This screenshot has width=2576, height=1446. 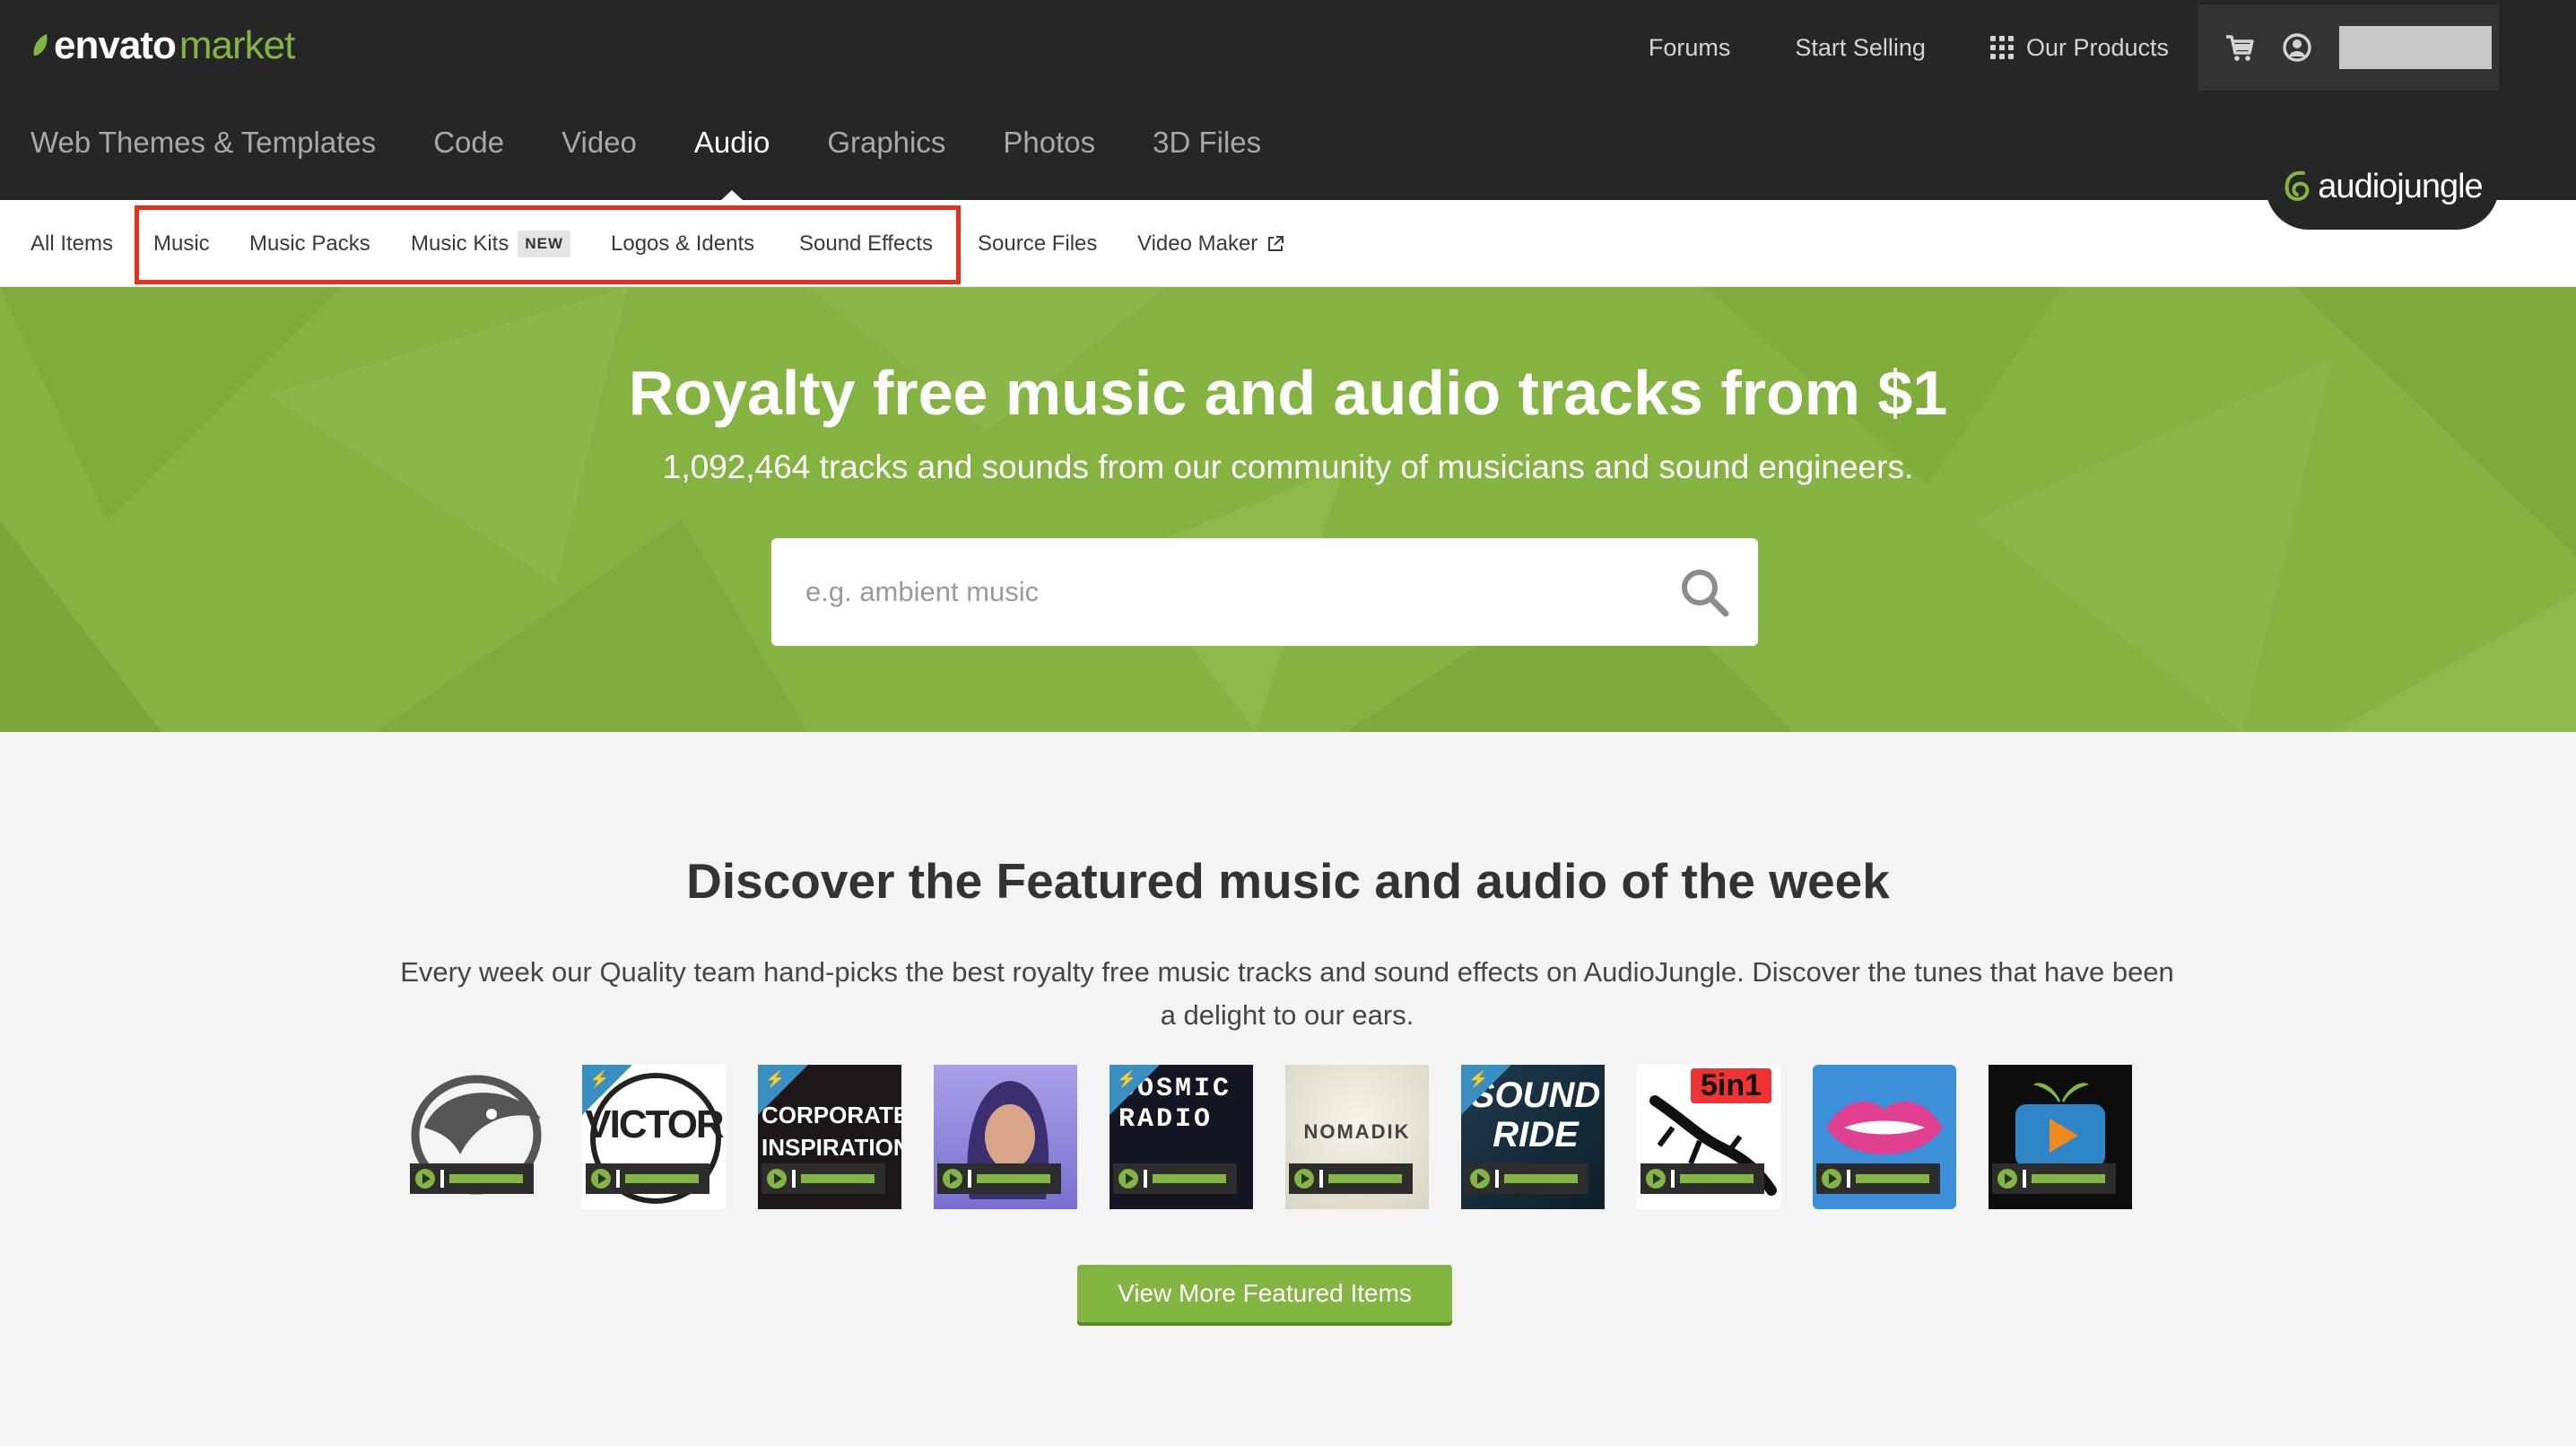 What do you see at coordinates (599, 143) in the screenshot?
I see `nav-video: Video` at bounding box center [599, 143].